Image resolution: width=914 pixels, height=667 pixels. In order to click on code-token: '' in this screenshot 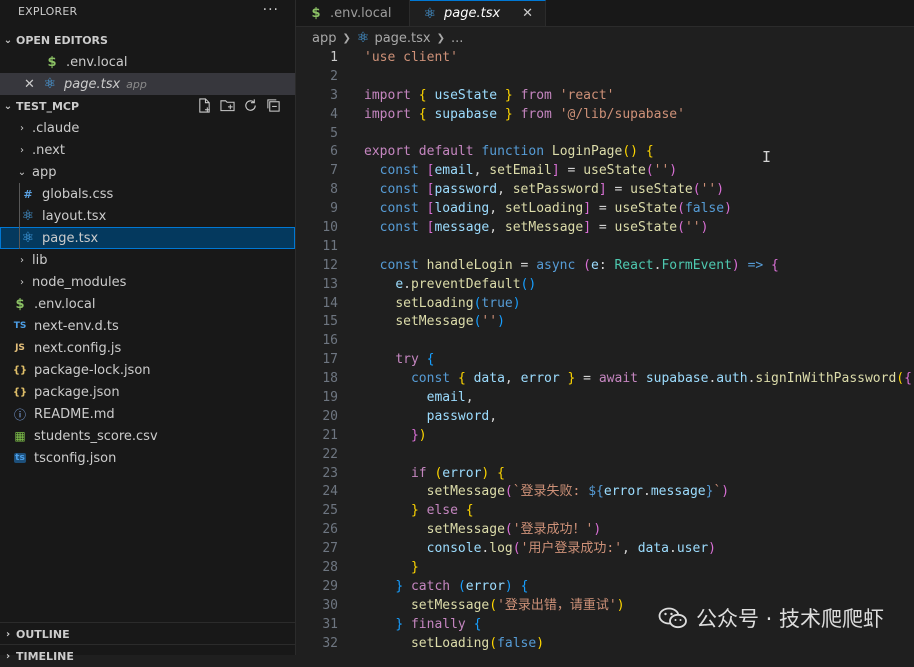, I will do `click(708, 190)`.